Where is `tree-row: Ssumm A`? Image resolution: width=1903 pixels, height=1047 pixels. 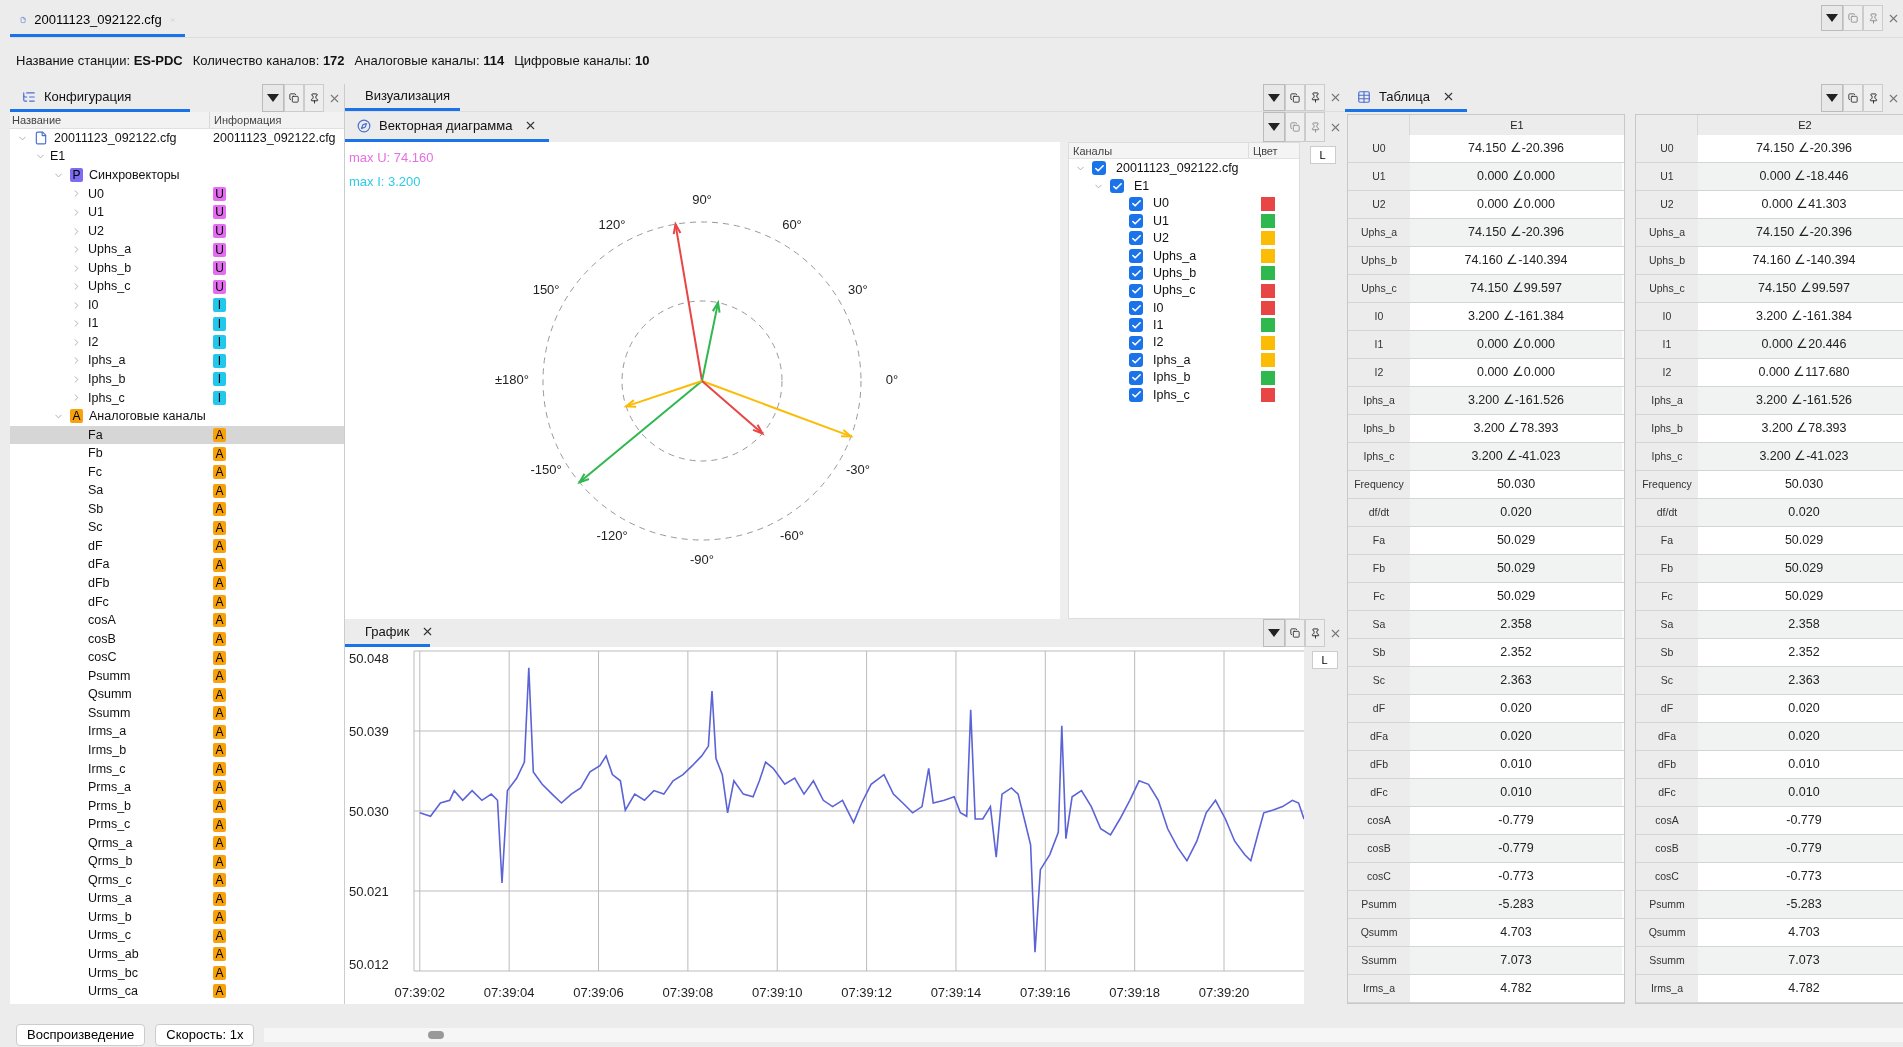
tree-row: Ssumm A is located at coordinates (177, 713).